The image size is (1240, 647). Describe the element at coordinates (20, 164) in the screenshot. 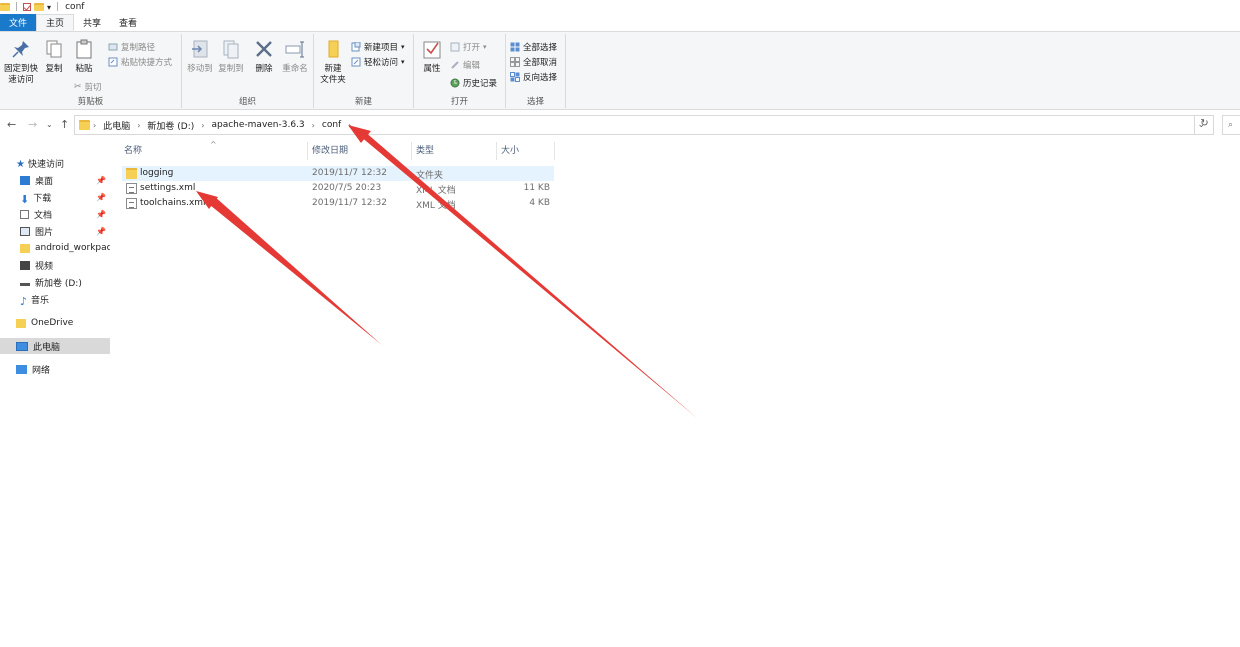

I see `star-icon: ★` at that location.